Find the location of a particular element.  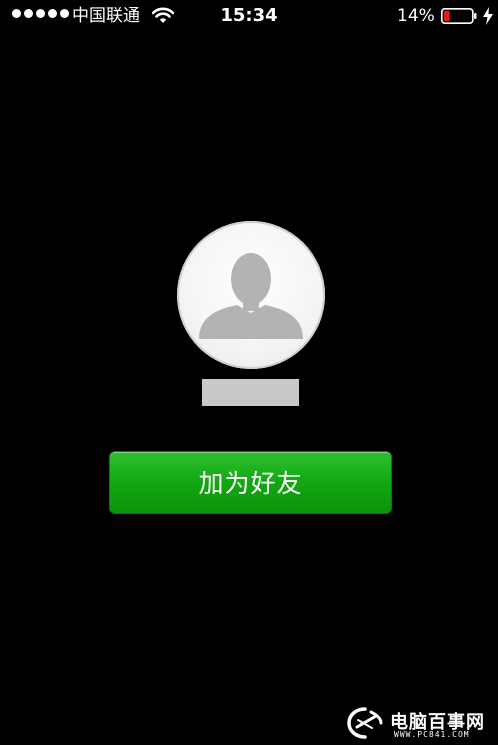

pc841-logo-icon is located at coordinates (365, 723).